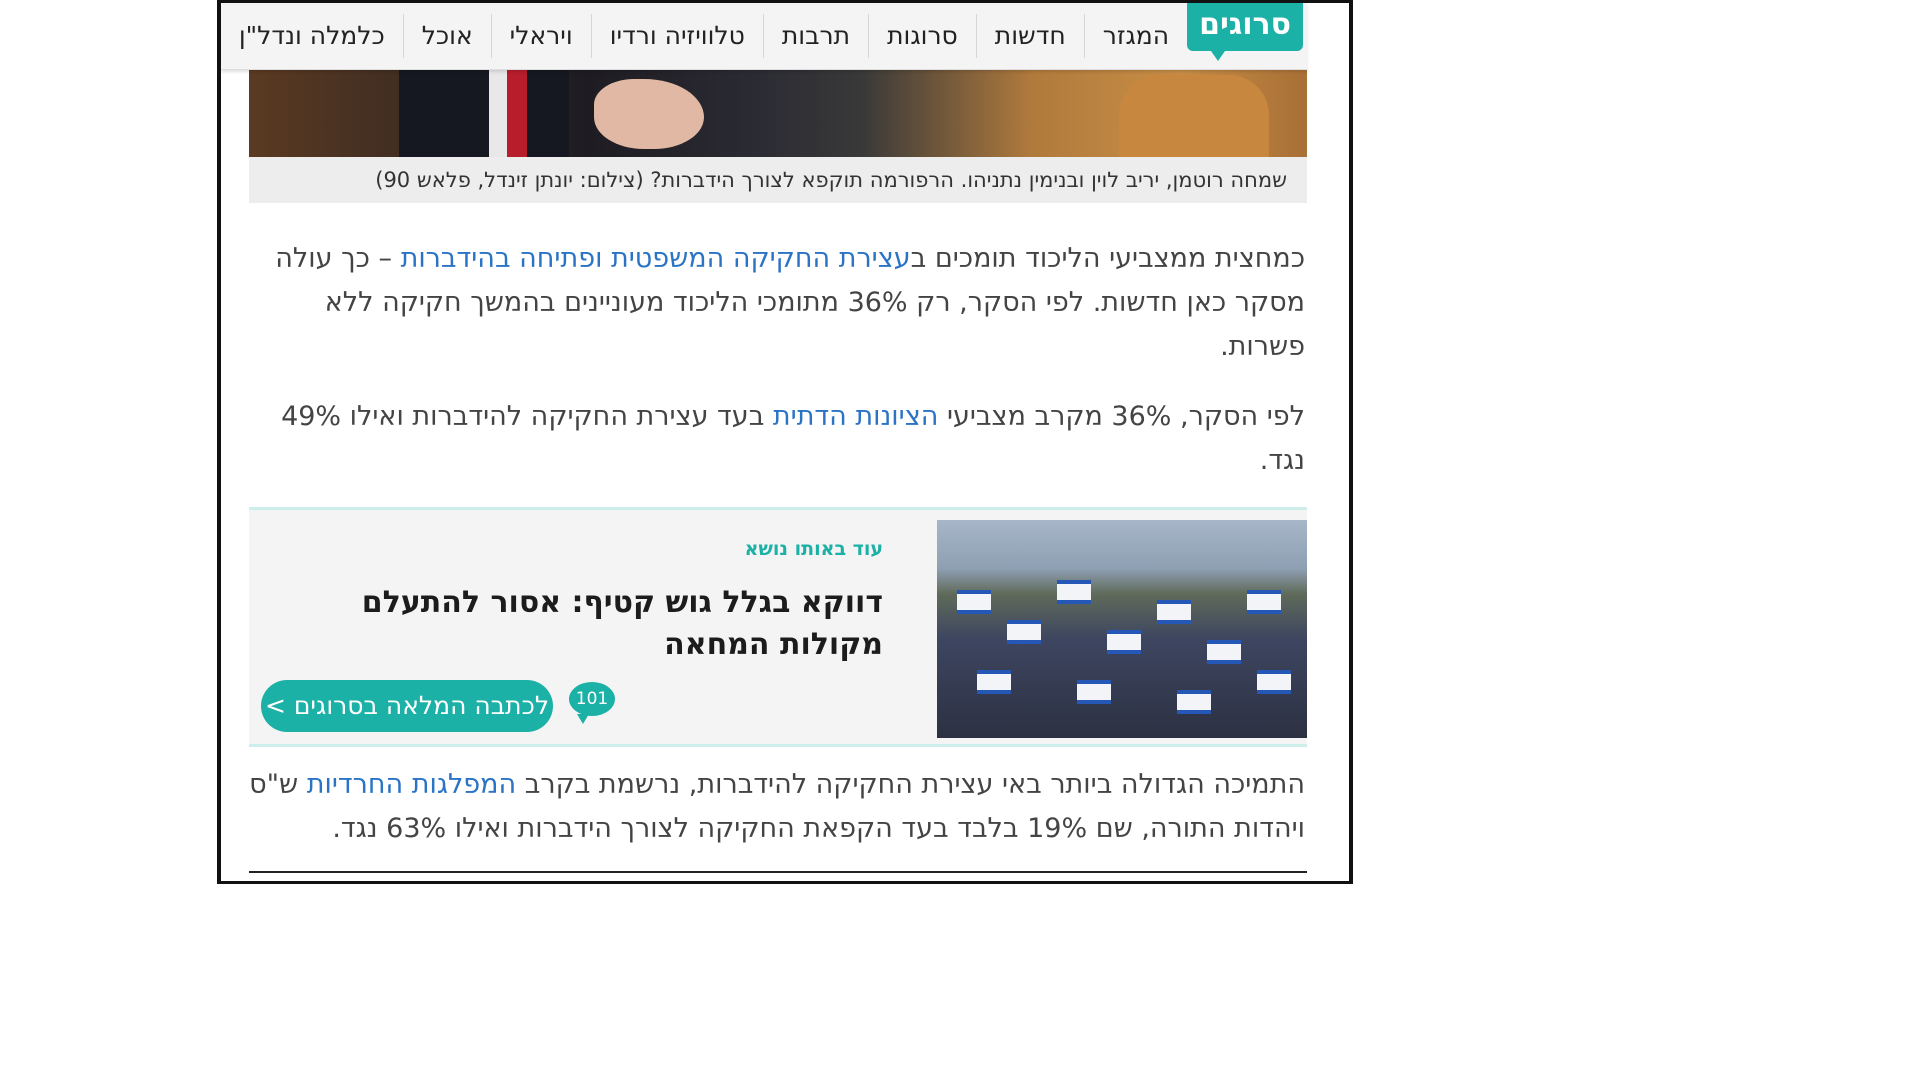 The image size is (1920, 1080). I want to click on full-article-button: לכתבה המלאה בסרוגים >, so click(407, 706).